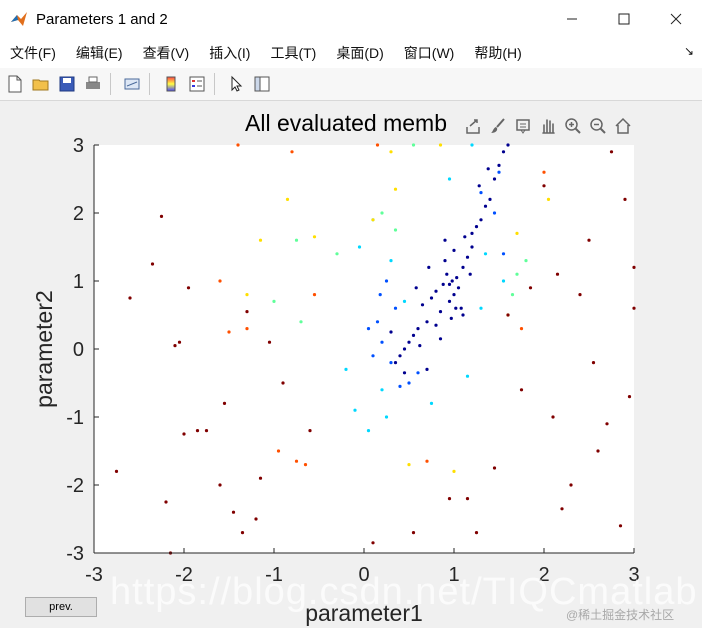 The image size is (702, 628). What do you see at coordinates (166, 53) in the screenshot?
I see `menu-view: 查看(V)` at bounding box center [166, 53].